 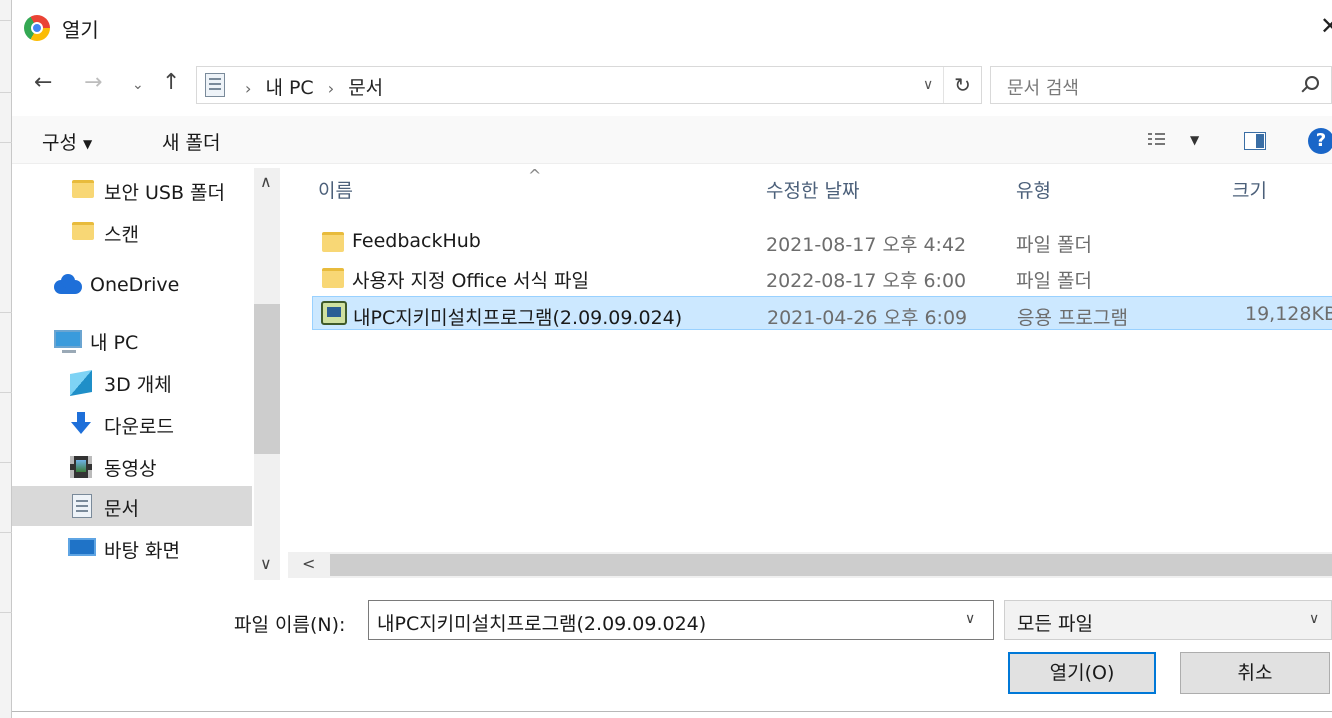 What do you see at coordinates (589, 85) in the screenshot?
I see `address-bar: › 내 PC › 문서 ∨ ↻` at bounding box center [589, 85].